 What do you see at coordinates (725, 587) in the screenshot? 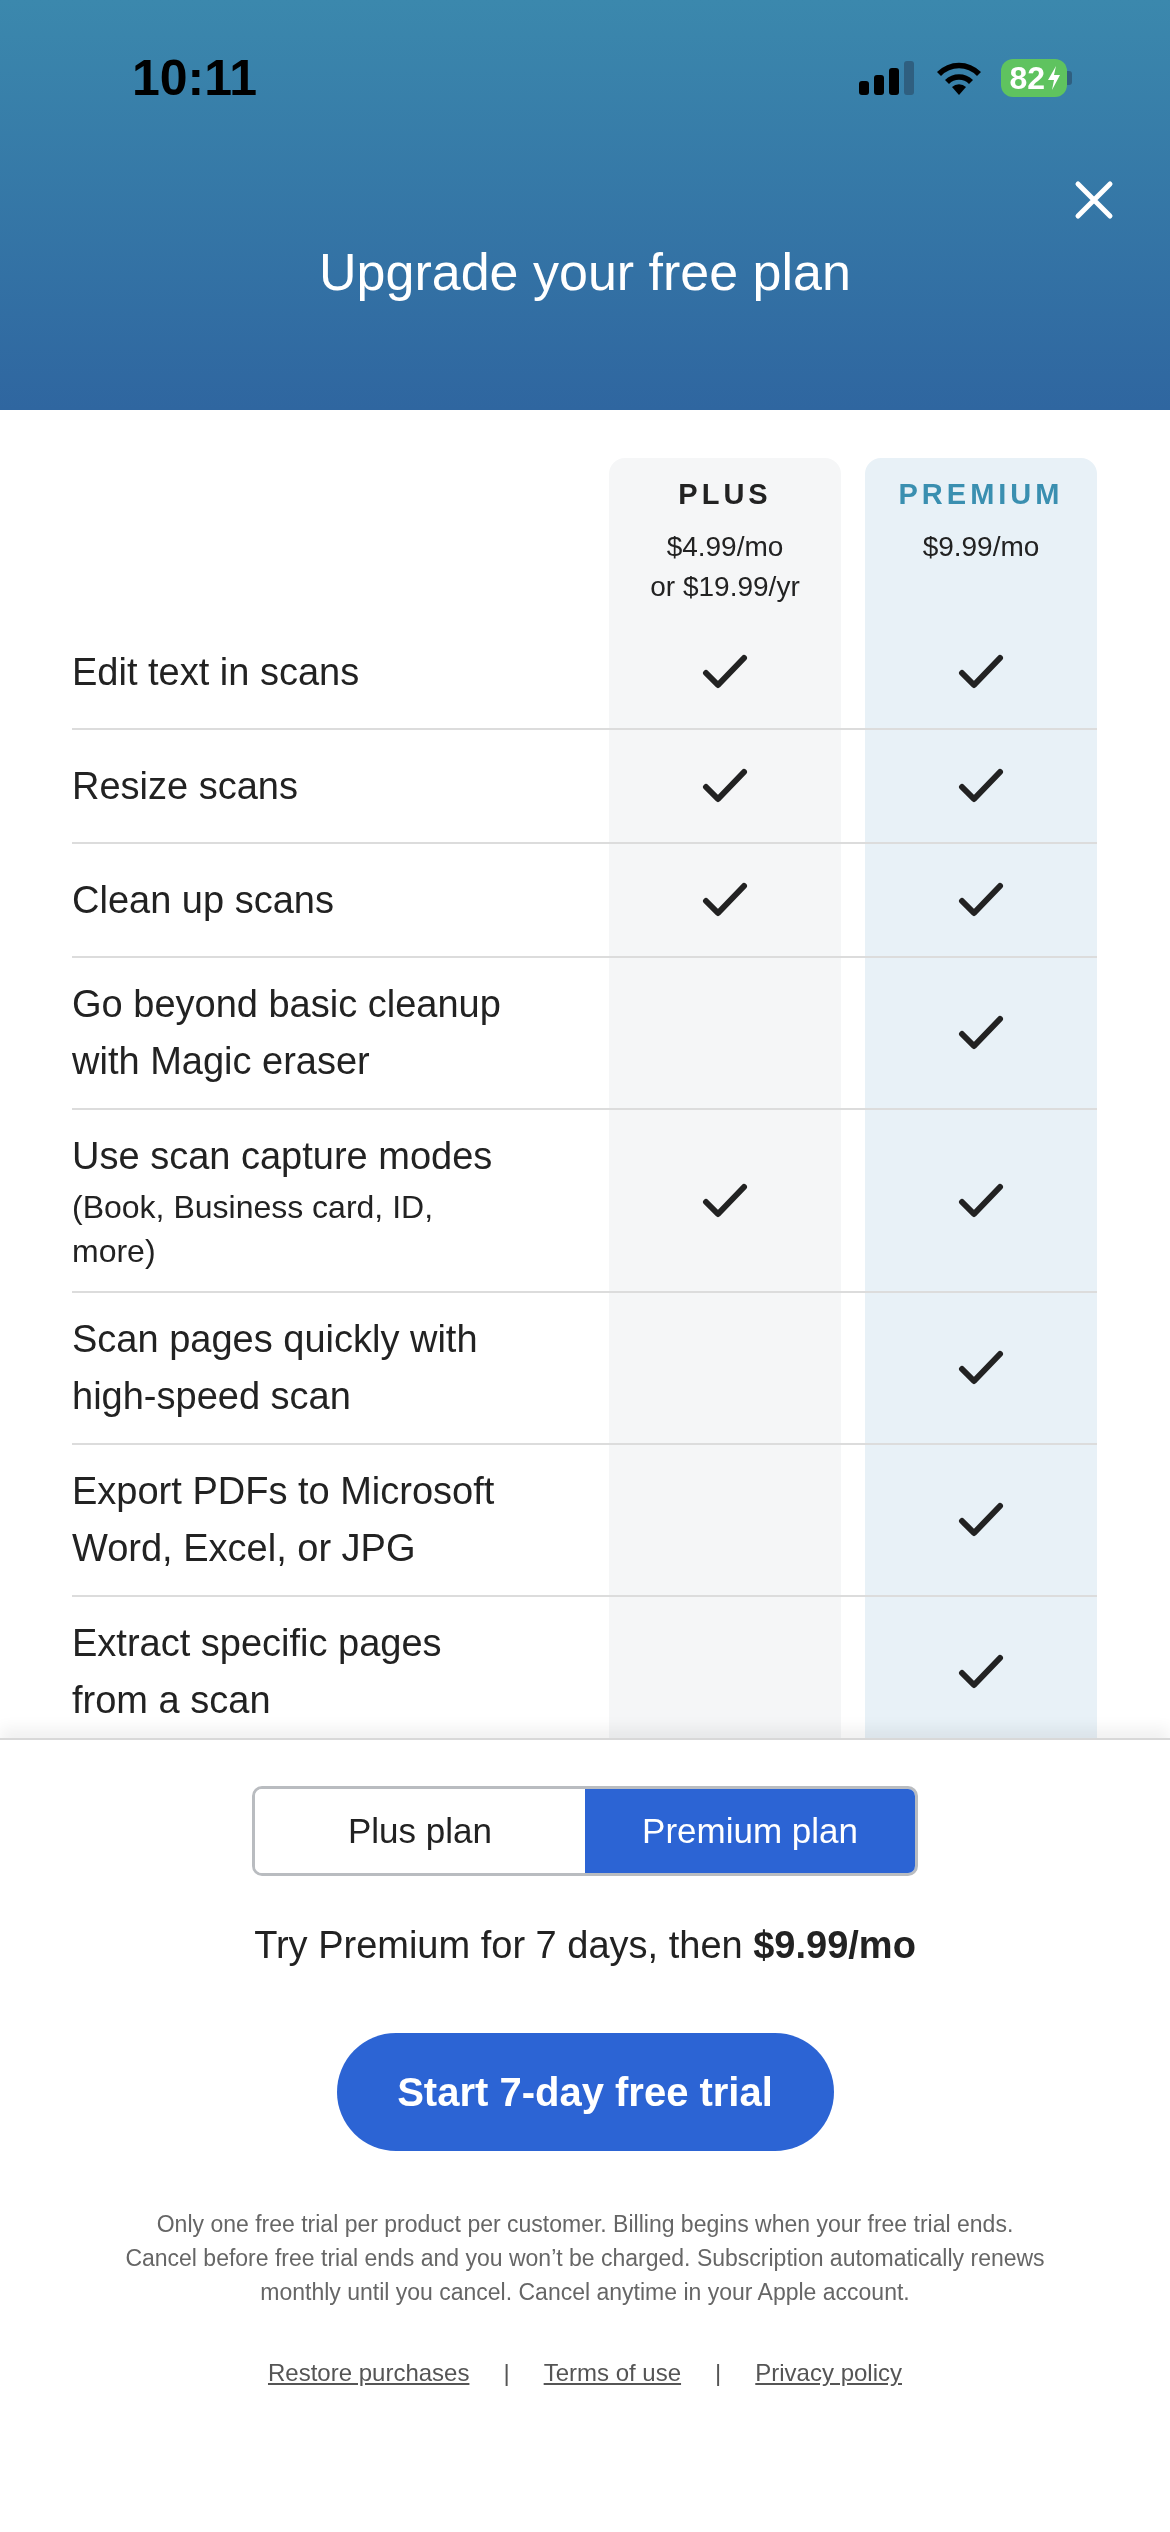
I see `plan-annual-price: or $19.99/yr` at bounding box center [725, 587].